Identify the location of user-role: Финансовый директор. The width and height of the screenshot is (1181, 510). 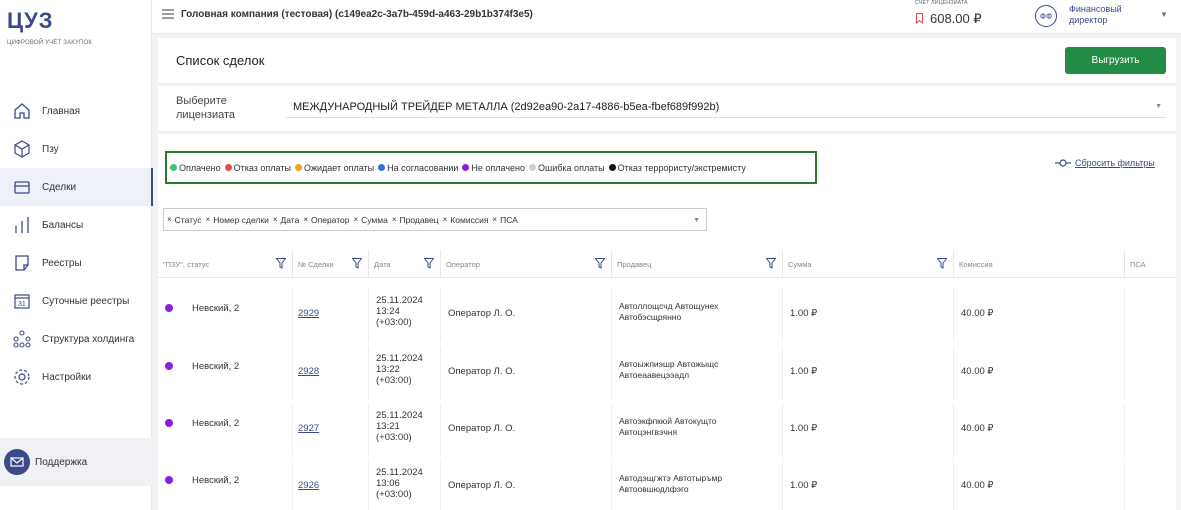
(1104, 15).